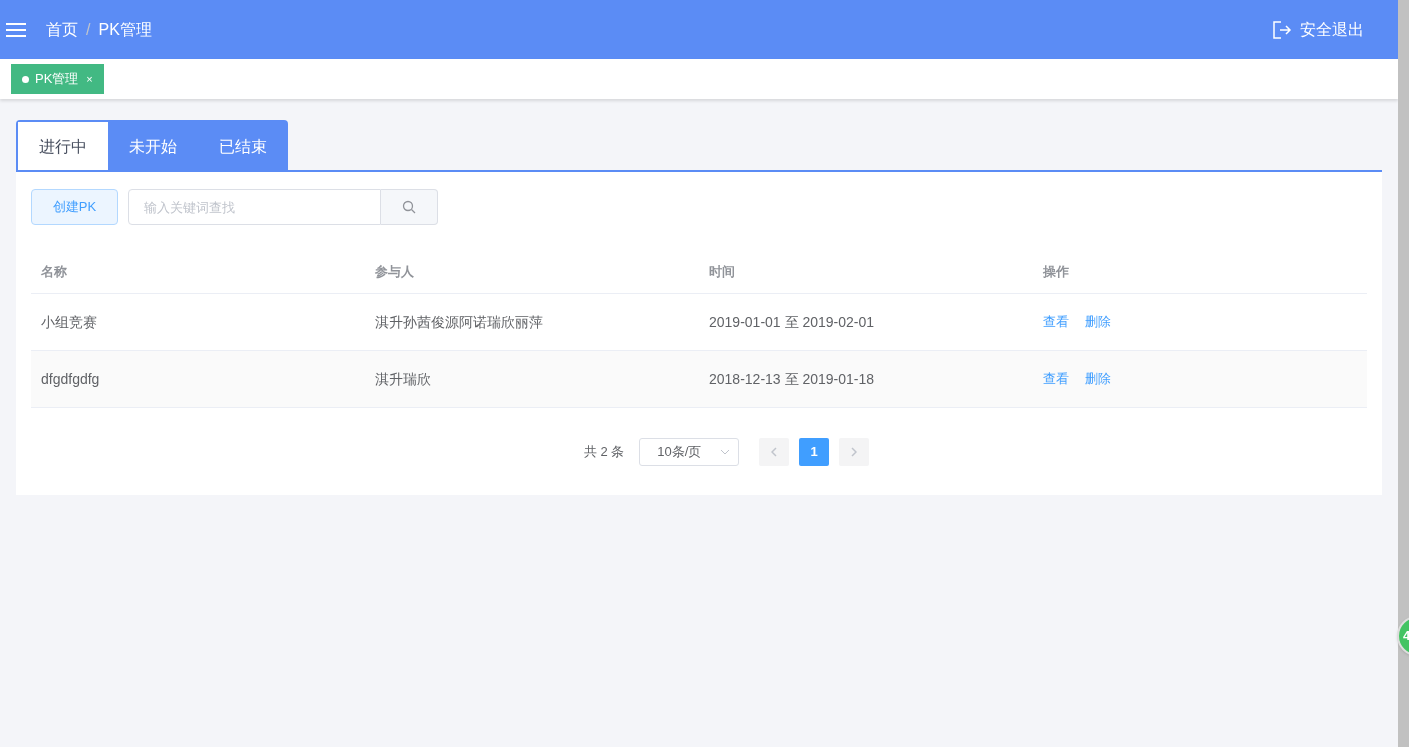 The image size is (1409, 747). What do you see at coordinates (1318, 29) in the screenshot?
I see `logout-button: 安全退出` at bounding box center [1318, 29].